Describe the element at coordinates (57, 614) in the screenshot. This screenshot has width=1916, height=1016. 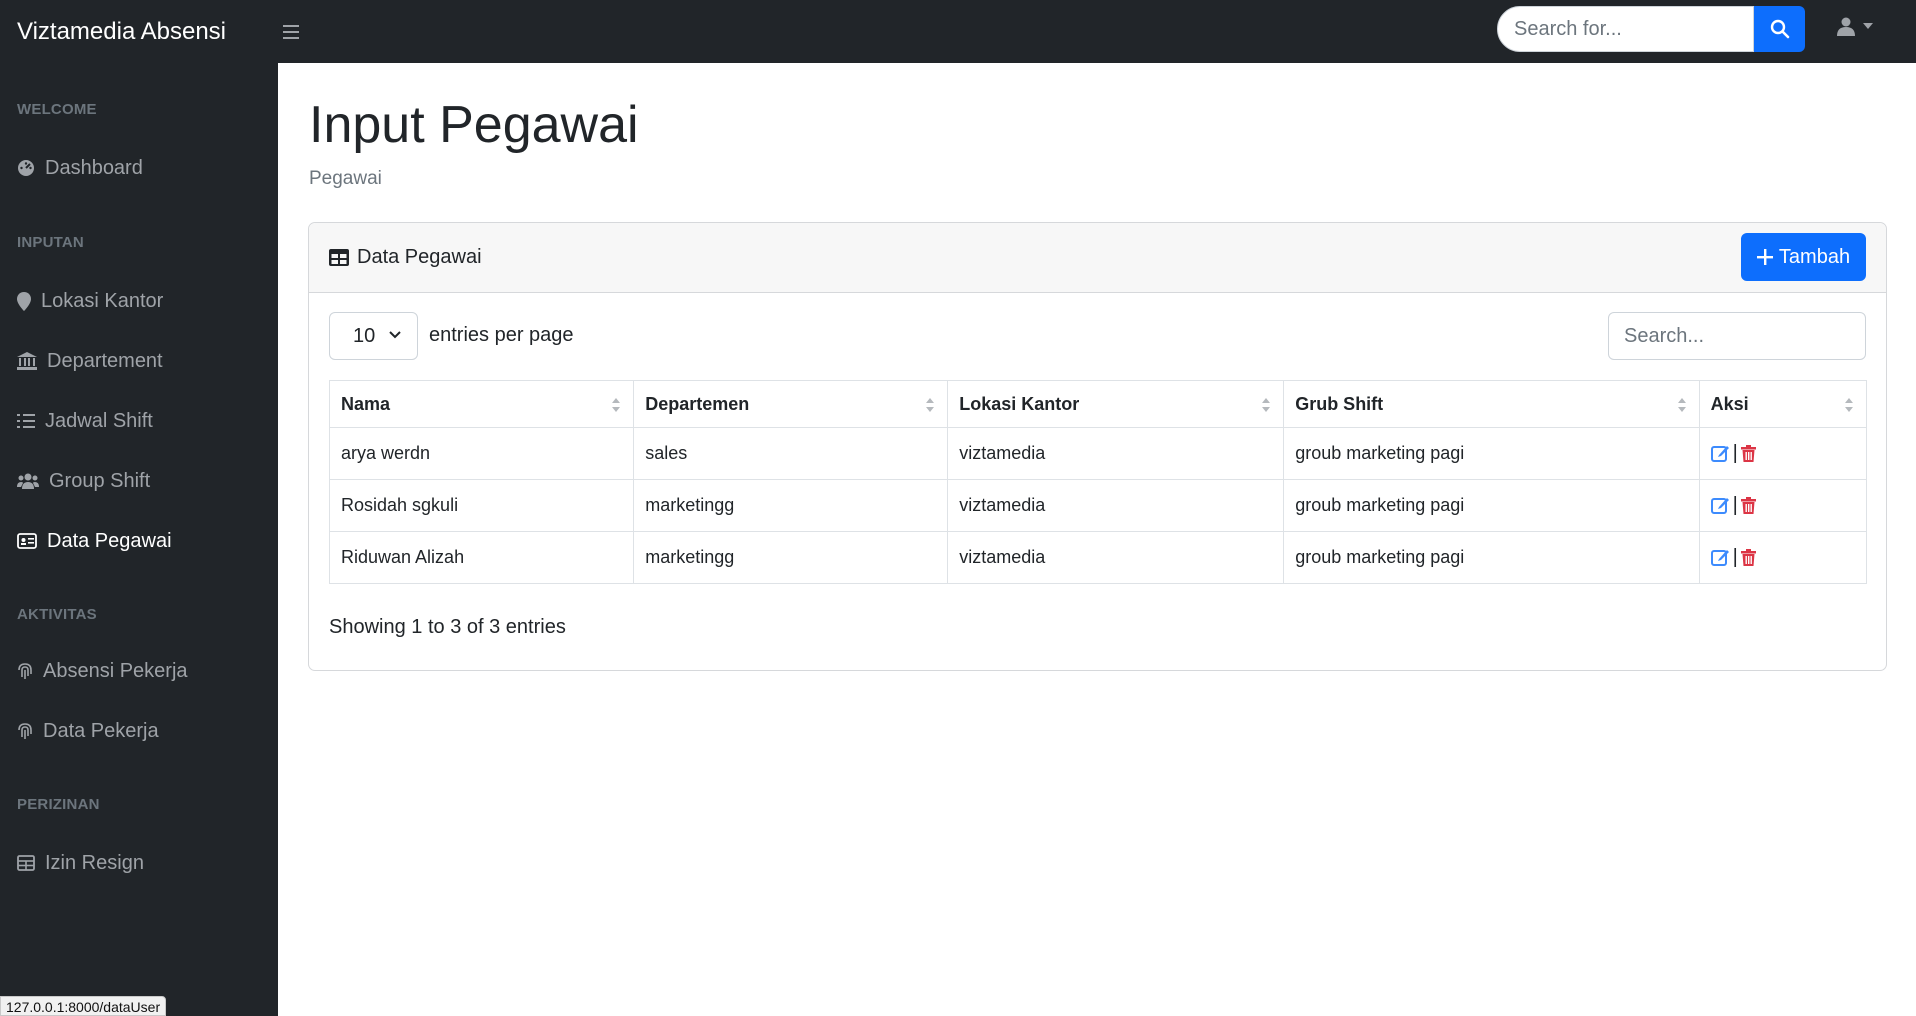
I see `sidebar-heading-aktivitas: AKTIVITAS` at that location.